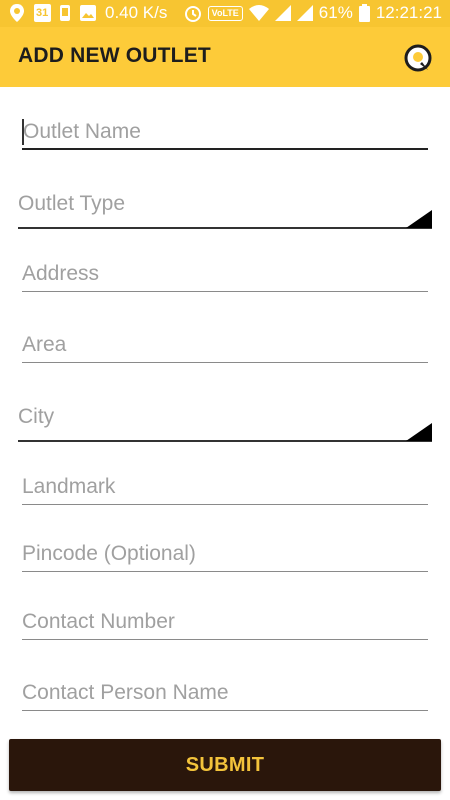 This screenshot has height=800, width=450. What do you see at coordinates (225, 426) in the screenshot?
I see `city-spinner: City` at bounding box center [225, 426].